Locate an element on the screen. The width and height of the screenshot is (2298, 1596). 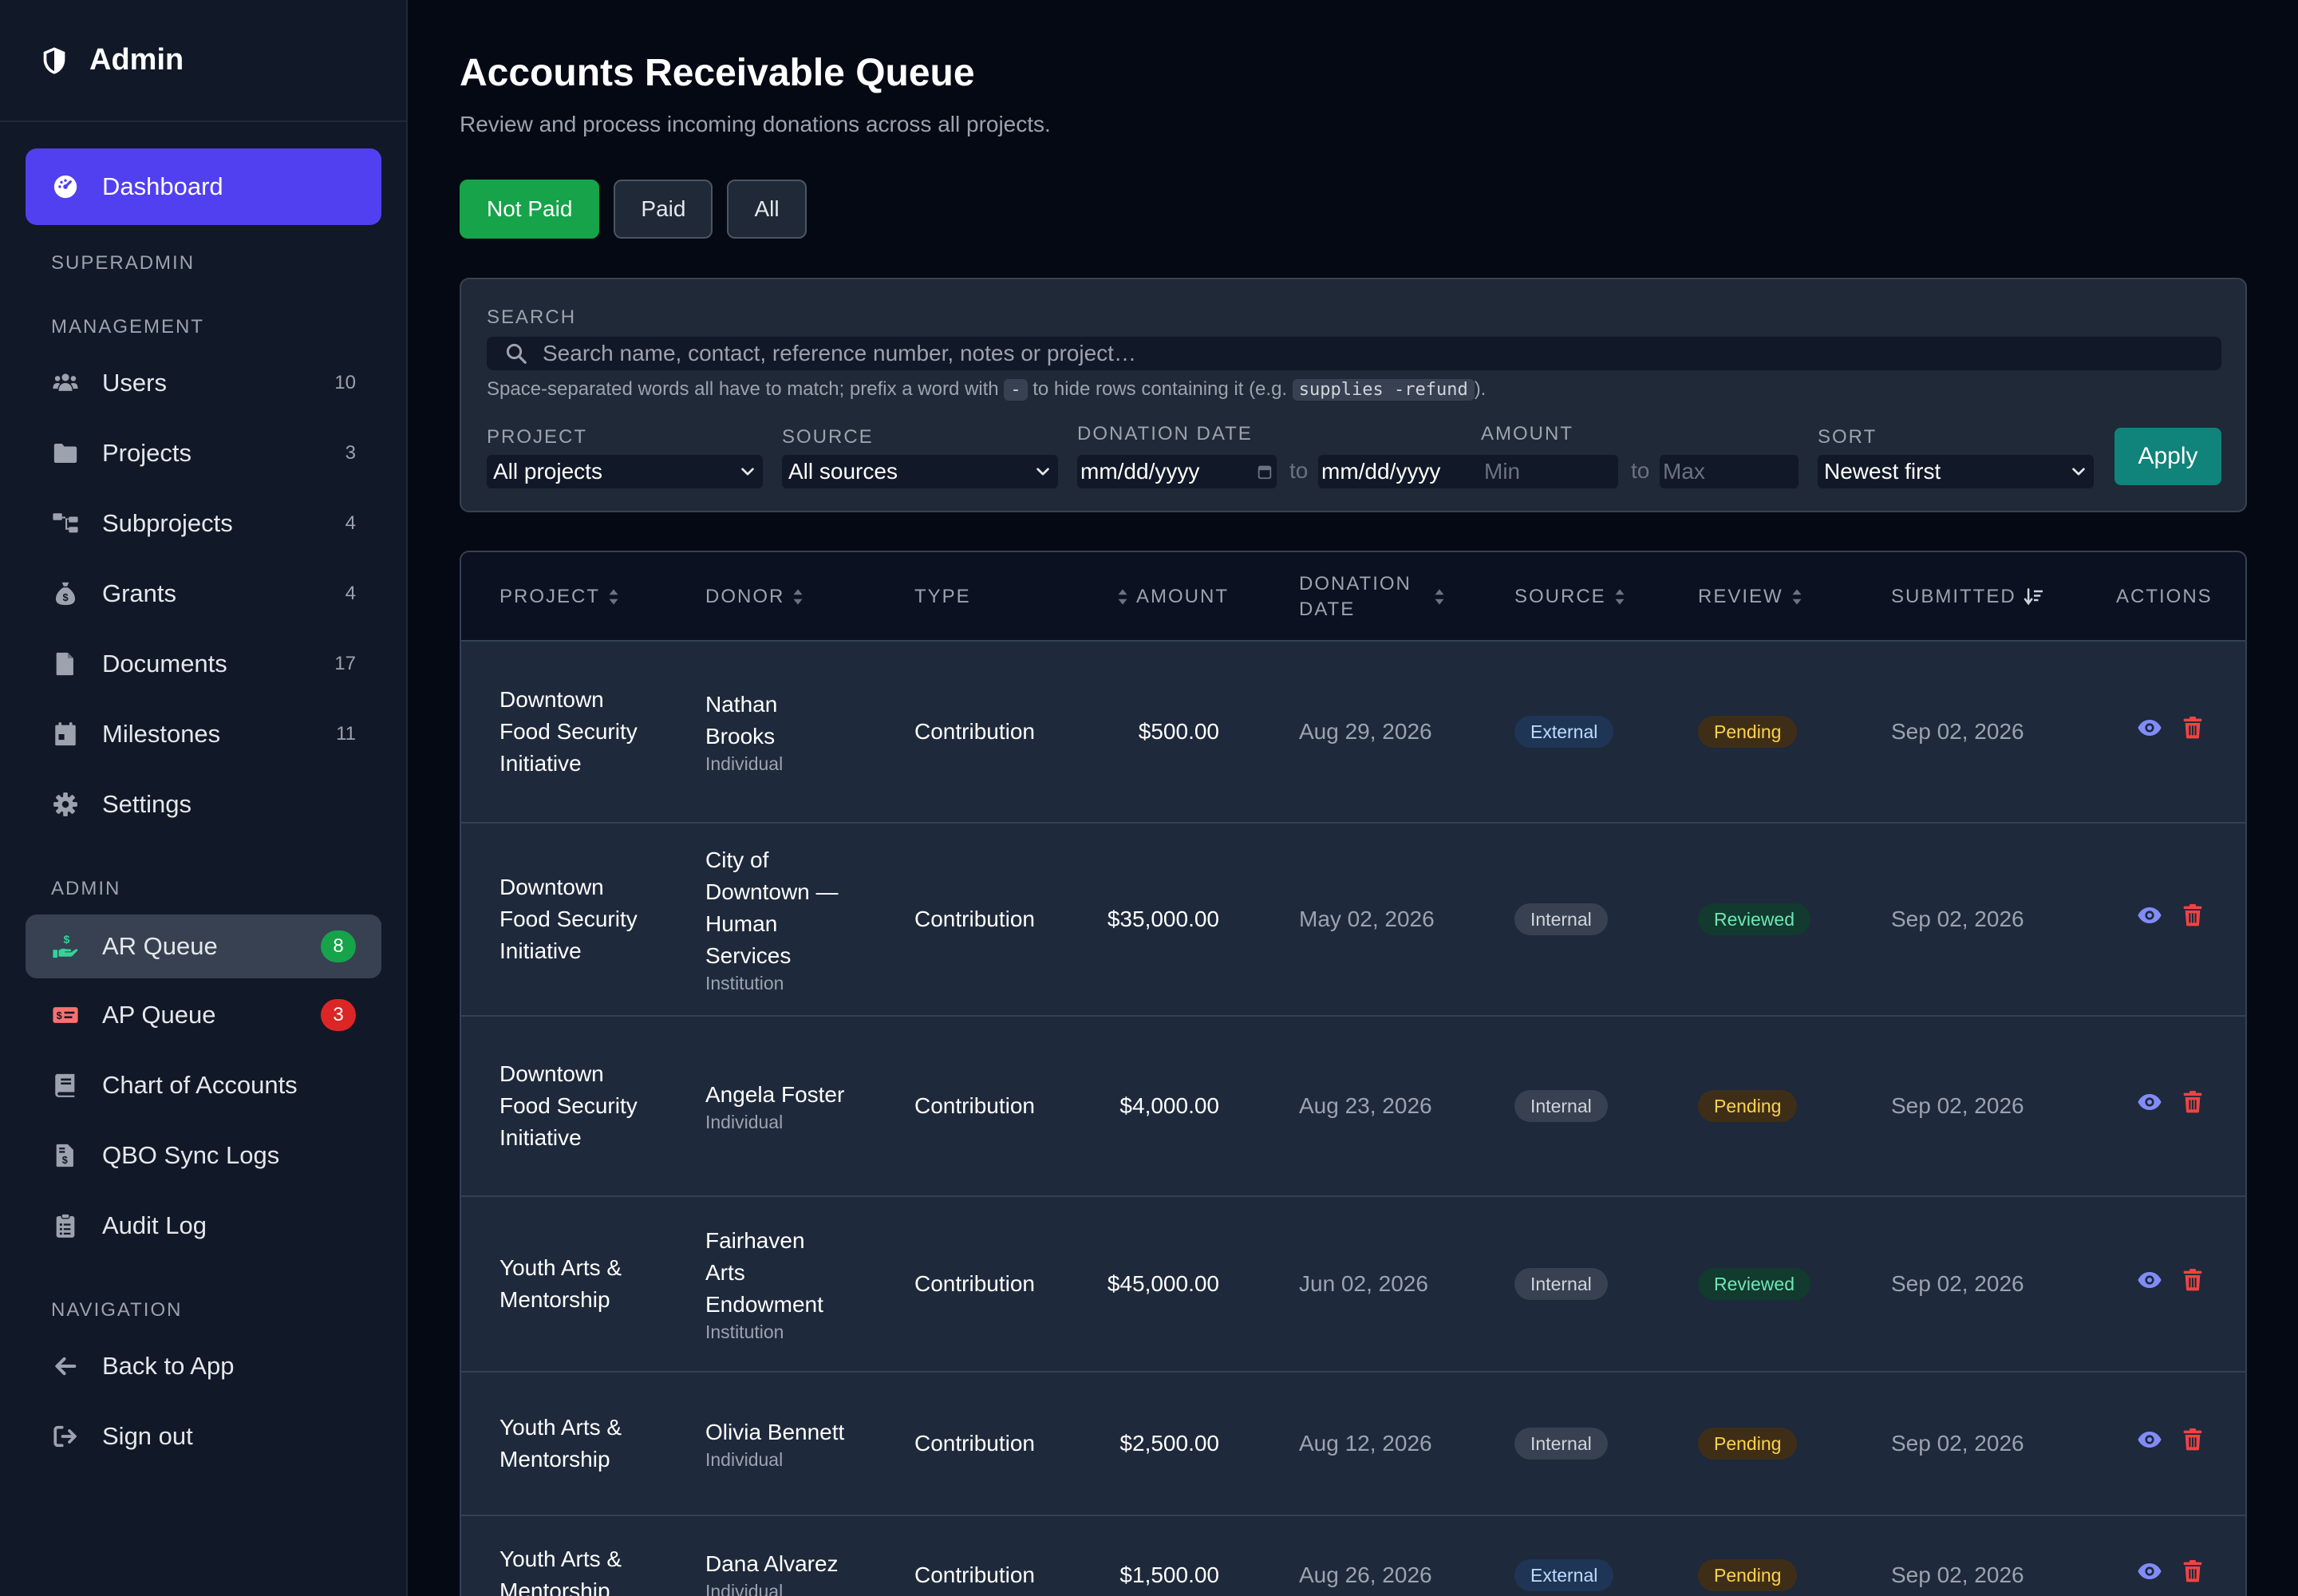
sidebar-item-documents: Documents 17 is located at coordinates (204, 664).